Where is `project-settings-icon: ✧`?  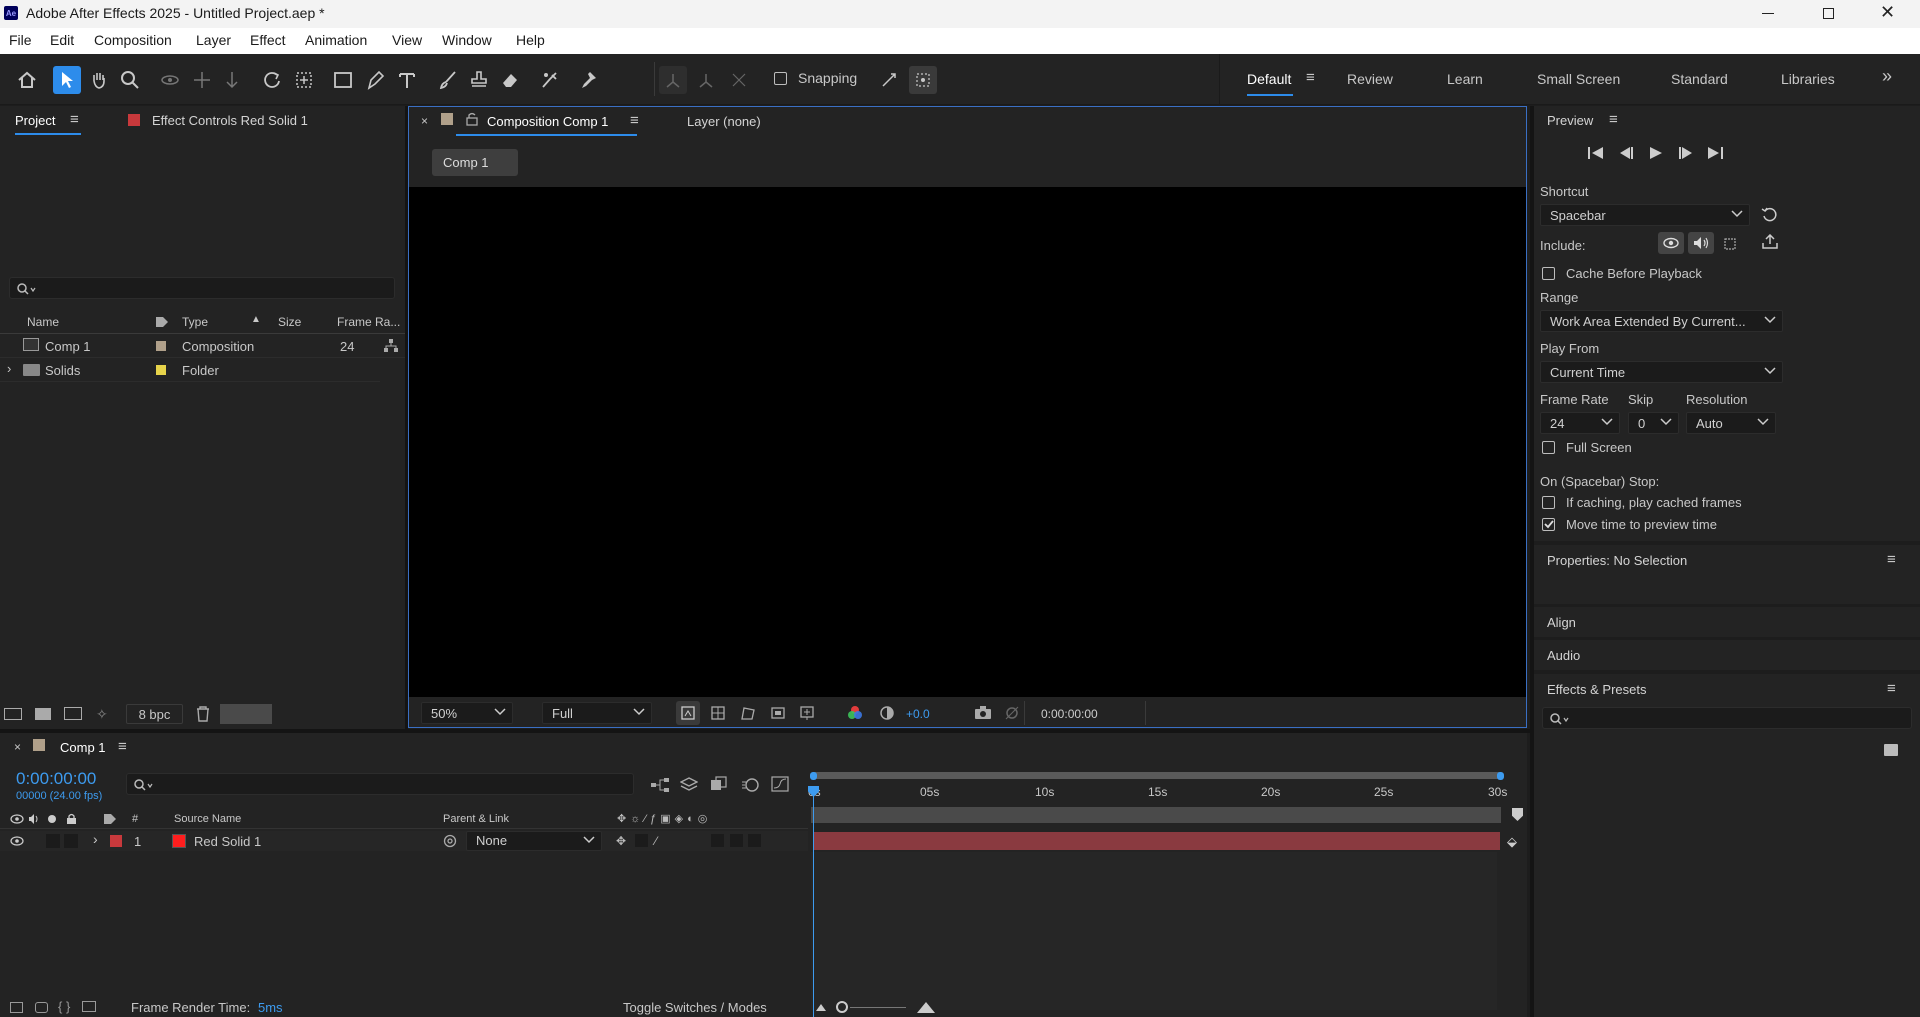 project-settings-icon: ✧ is located at coordinates (102, 714).